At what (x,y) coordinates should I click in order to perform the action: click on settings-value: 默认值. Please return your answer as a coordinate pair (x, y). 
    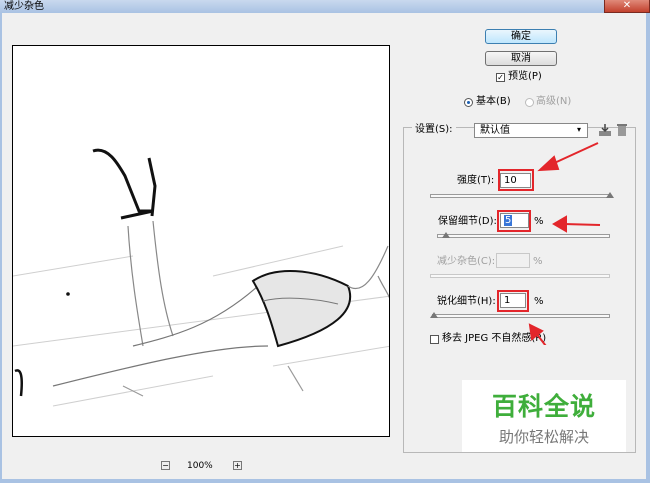
    Looking at the image, I should click on (495, 130).